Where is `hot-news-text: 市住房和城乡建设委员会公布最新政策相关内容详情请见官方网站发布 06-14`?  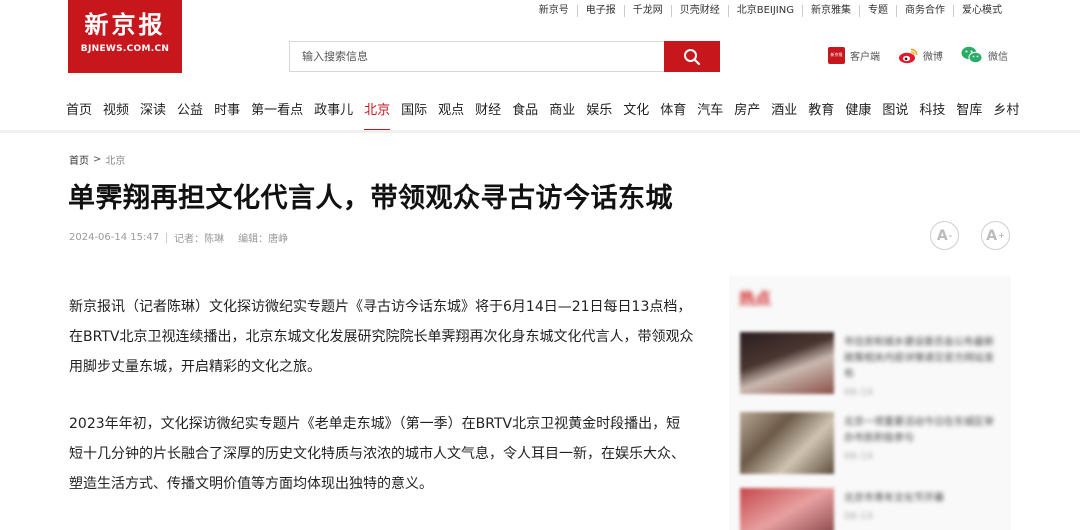 hot-news-text: 市住房和城乡建设委员会公布最新政策相关内容详情请见官方网站发布 06-14 is located at coordinates (919, 367).